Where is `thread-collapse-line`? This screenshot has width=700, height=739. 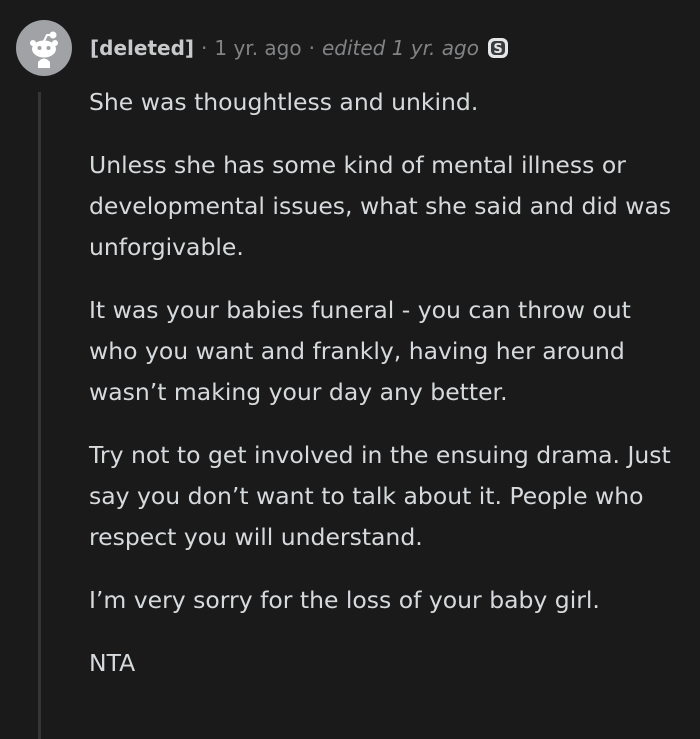
thread-collapse-line is located at coordinates (39, 415).